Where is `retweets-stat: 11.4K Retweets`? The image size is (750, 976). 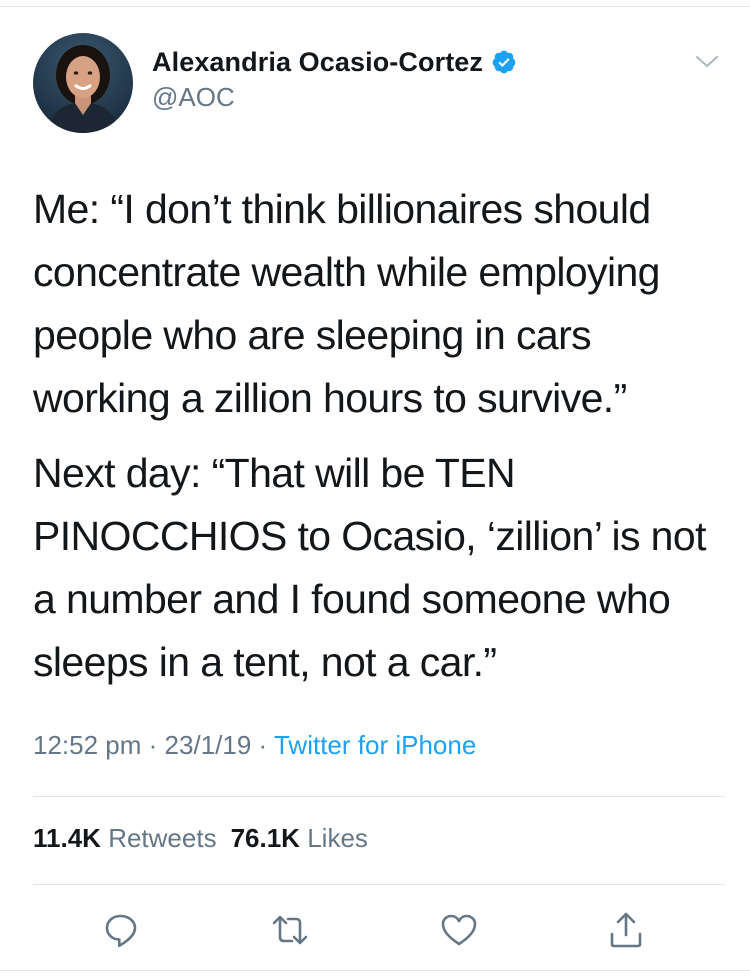
retweets-stat: 11.4K Retweets is located at coordinates (125, 838).